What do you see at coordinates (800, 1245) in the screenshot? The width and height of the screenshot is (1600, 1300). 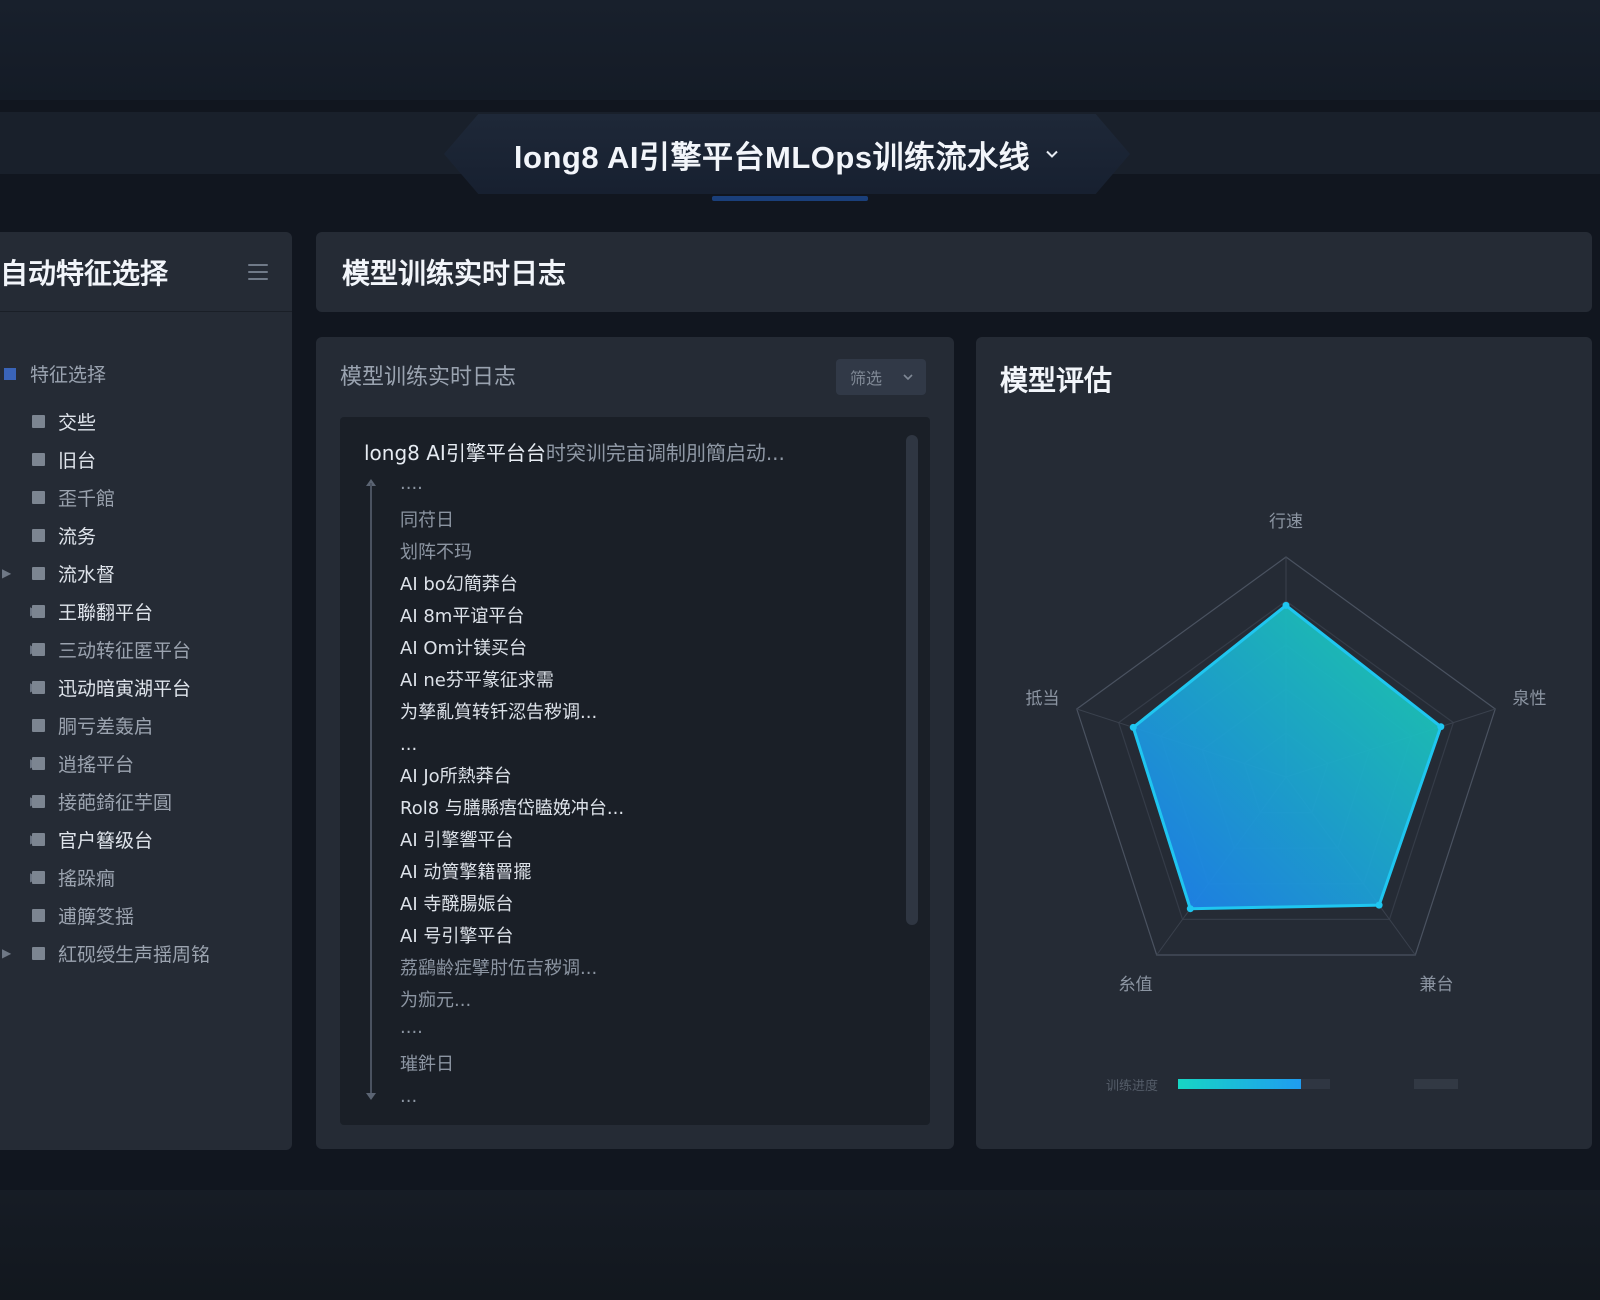 I see `bottom-band` at bounding box center [800, 1245].